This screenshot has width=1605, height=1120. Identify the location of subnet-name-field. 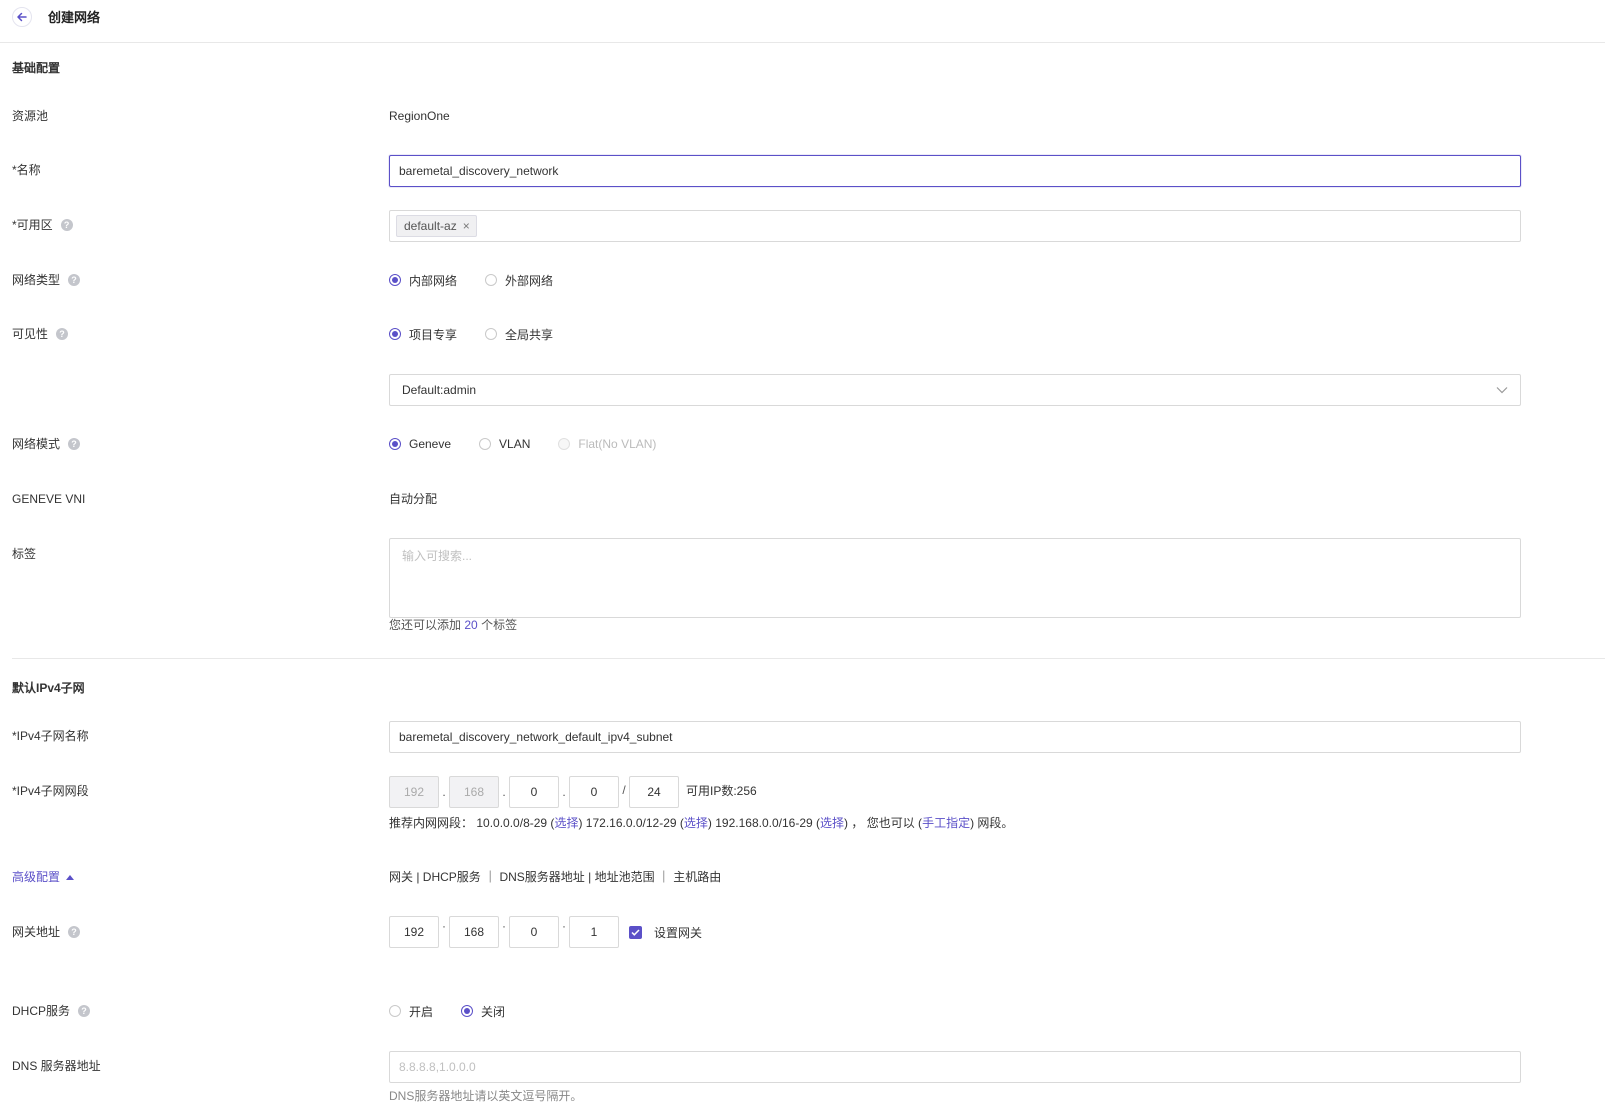
(955, 737).